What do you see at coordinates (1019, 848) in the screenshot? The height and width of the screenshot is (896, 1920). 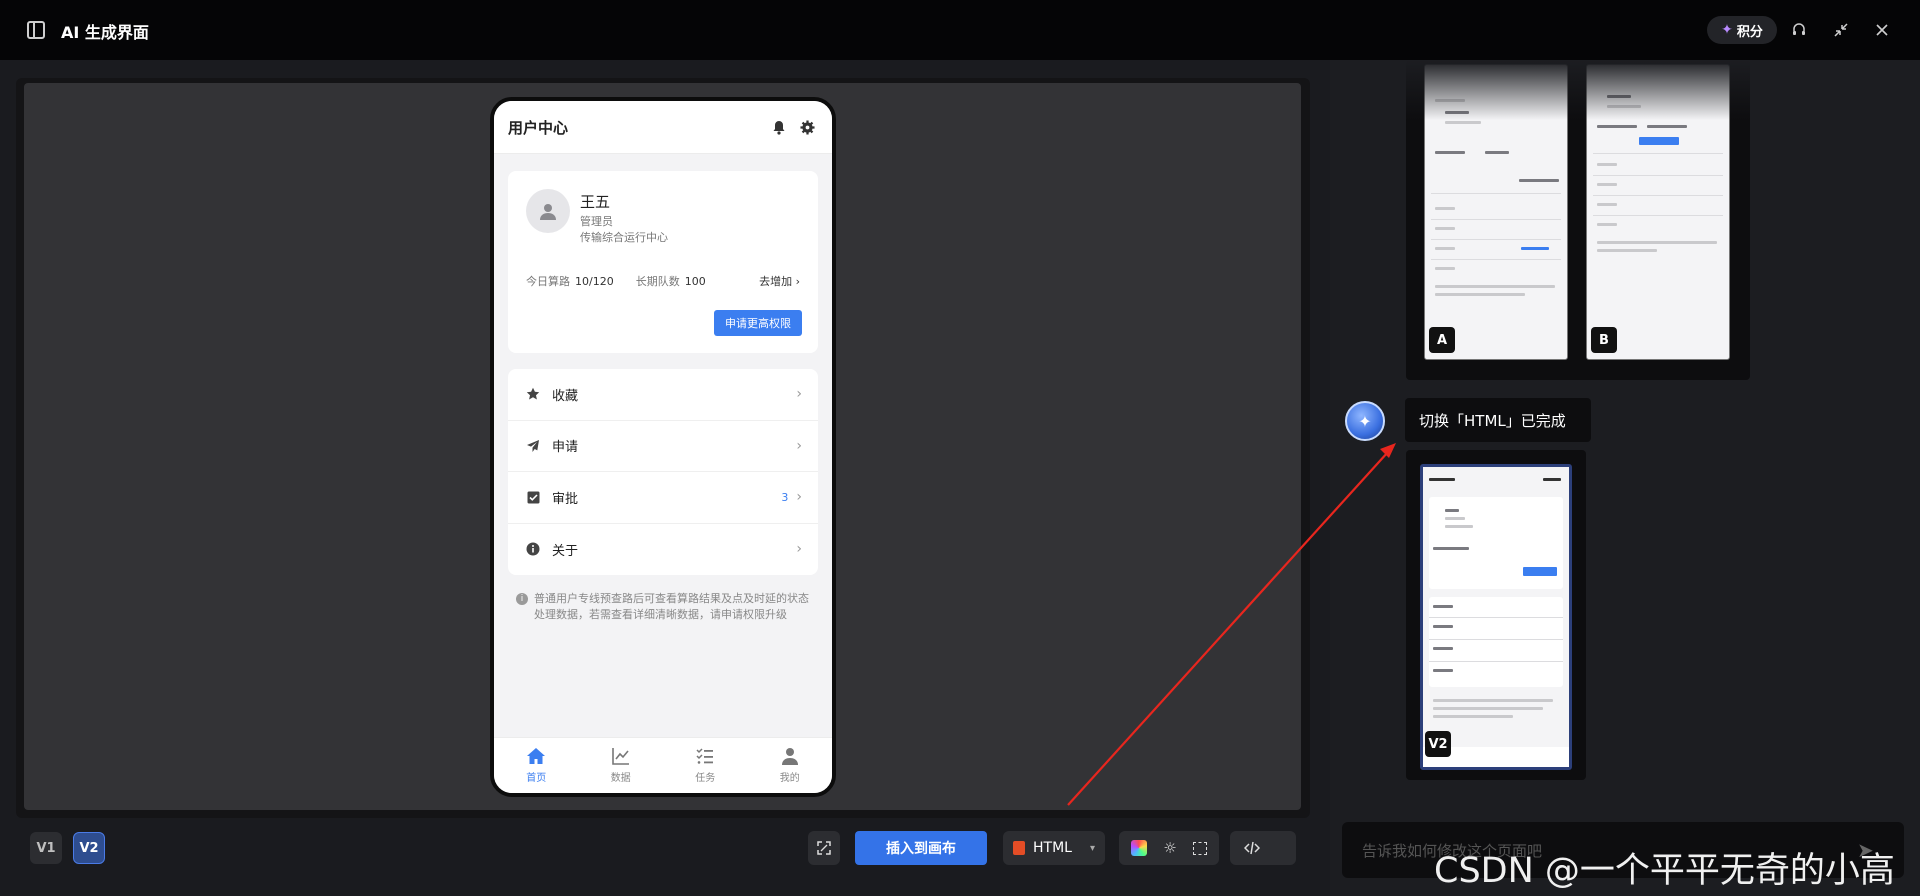 I see `html5-icon` at bounding box center [1019, 848].